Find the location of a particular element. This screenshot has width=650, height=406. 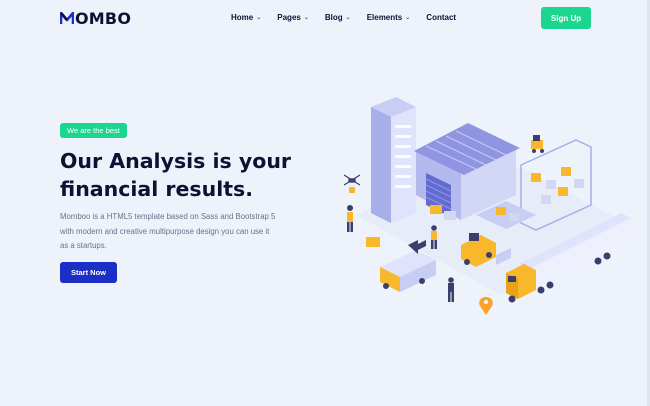

hero-title-line: Our Analysis is your is located at coordinates (176, 161).